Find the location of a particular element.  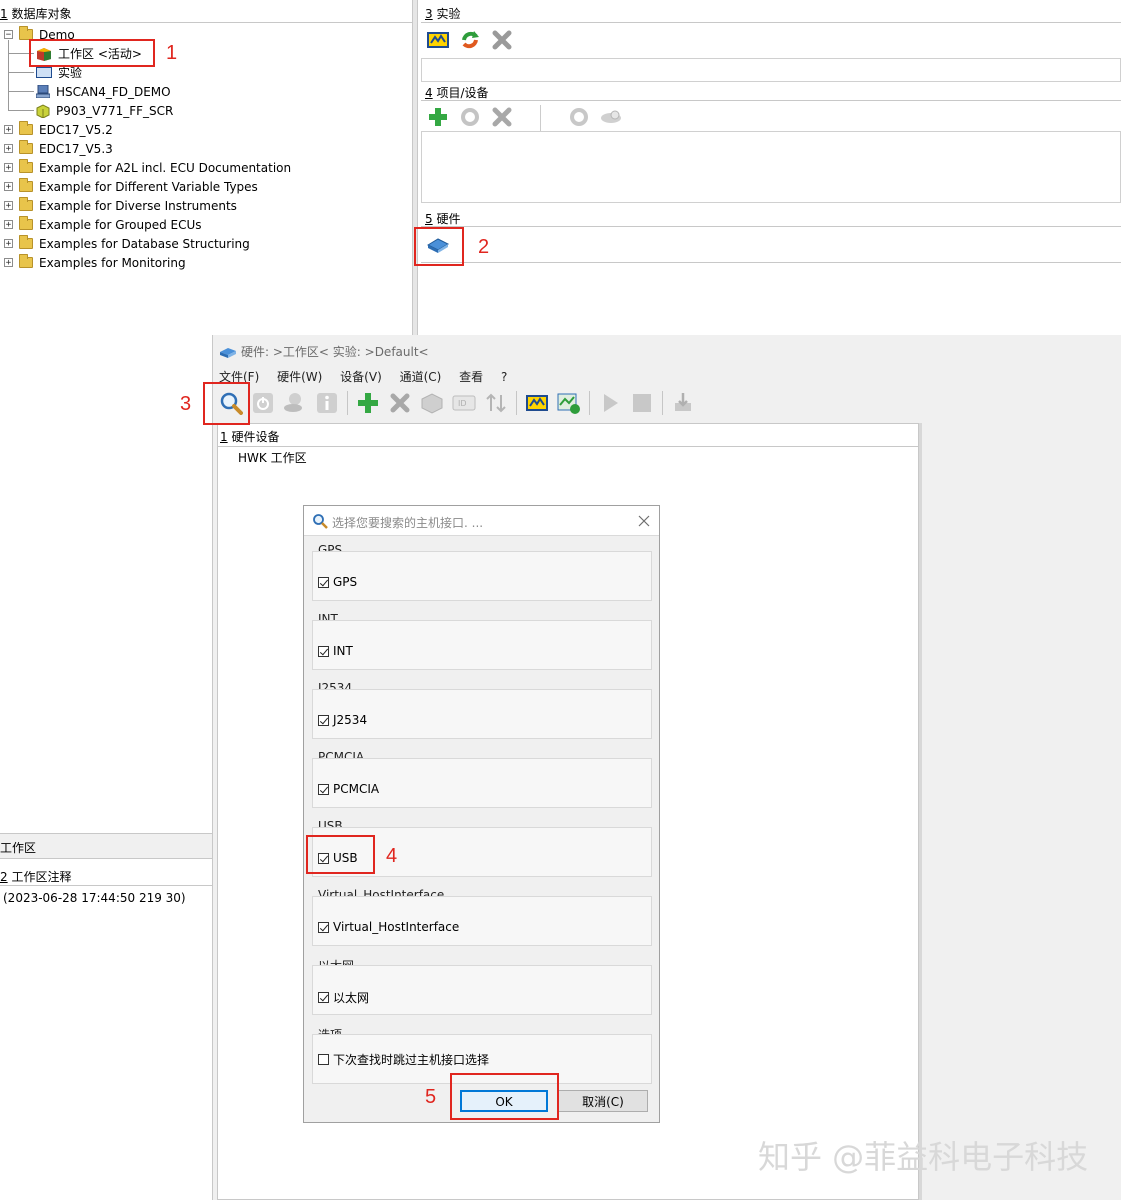

header-label: 硬件 is located at coordinates (448, 219).